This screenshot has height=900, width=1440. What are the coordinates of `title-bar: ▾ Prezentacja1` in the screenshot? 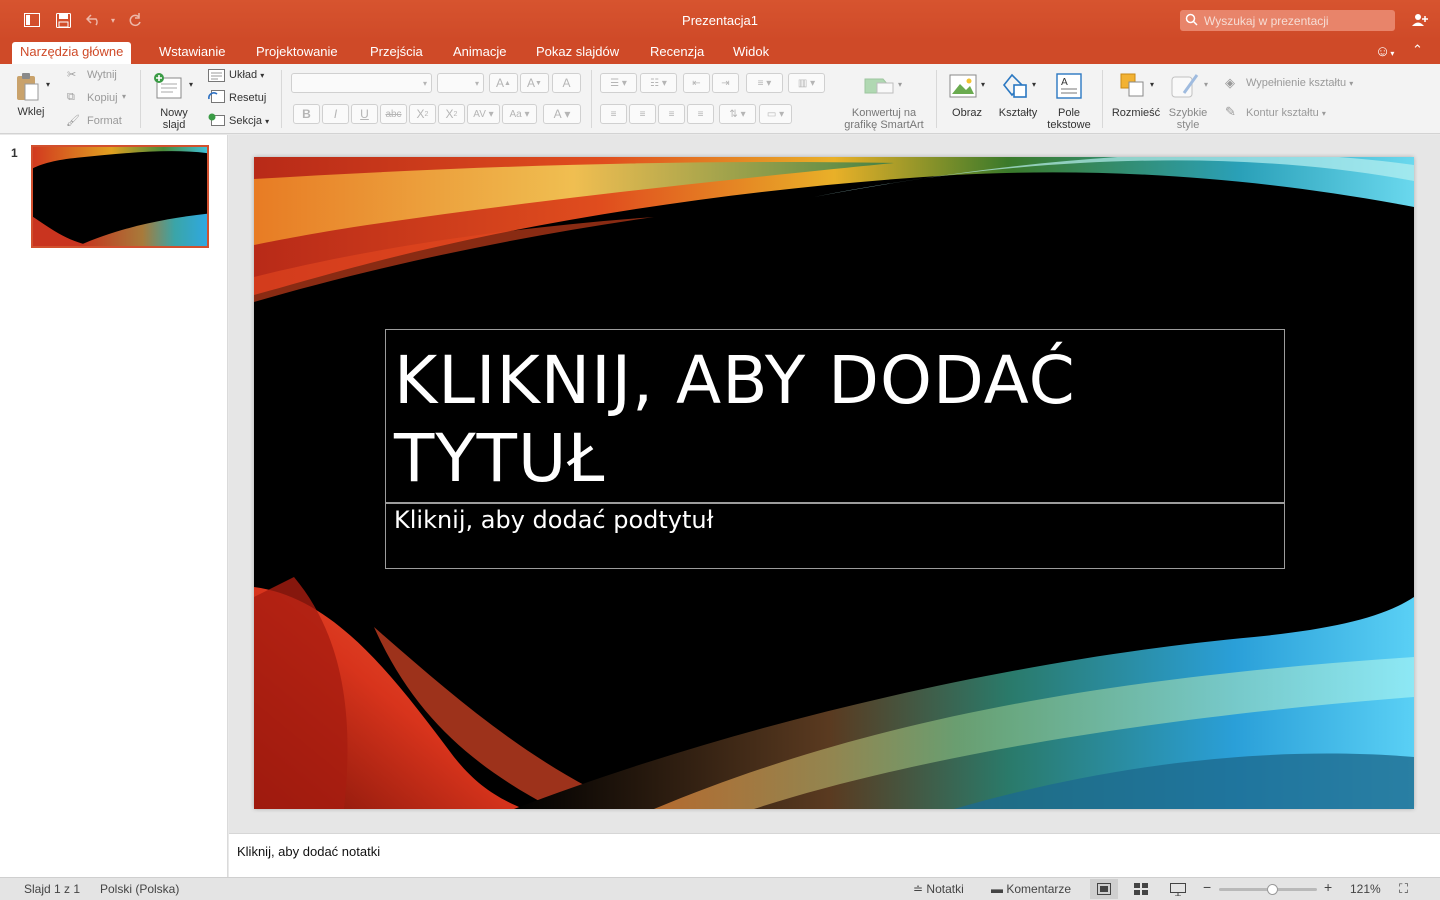 It's located at (720, 20).